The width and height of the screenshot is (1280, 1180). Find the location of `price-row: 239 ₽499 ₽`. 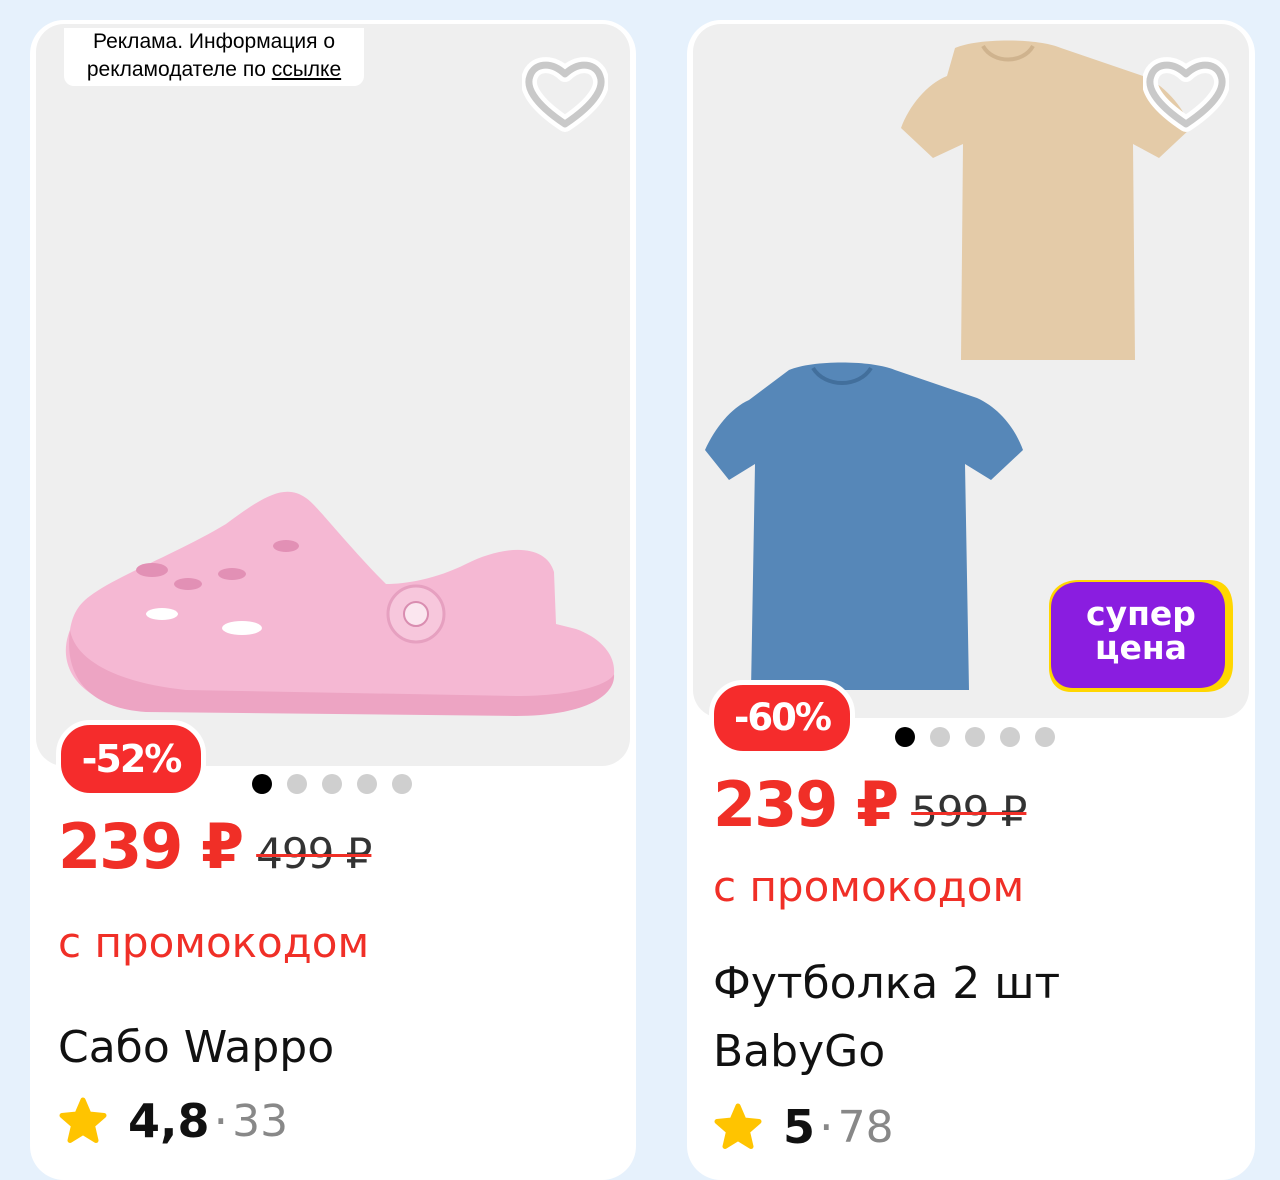

price-row: 239 ₽499 ₽ is located at coordinates (215, 846).